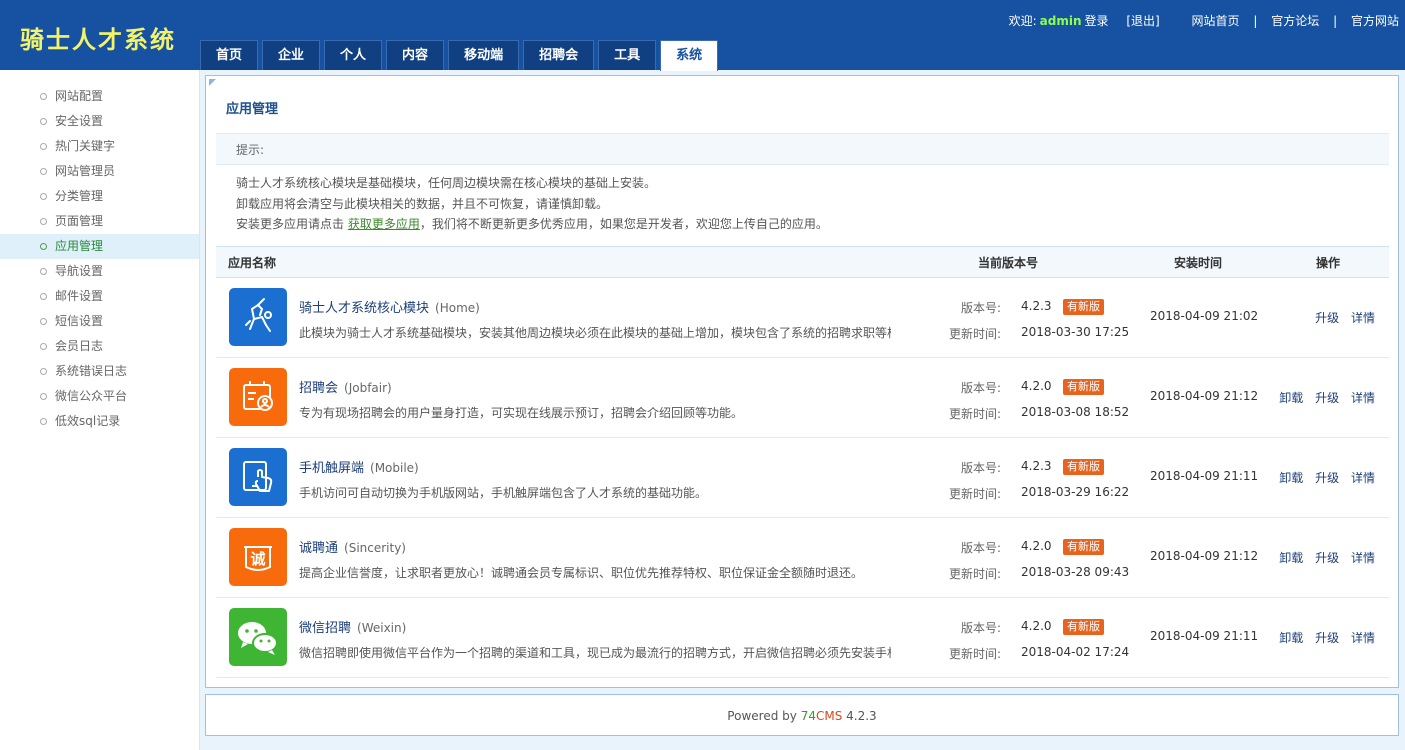  What do you see at coordinates (1375, 20) in the screenshot?
I see `official-site-link: 官方网站` at bounding box center [1375, 20].